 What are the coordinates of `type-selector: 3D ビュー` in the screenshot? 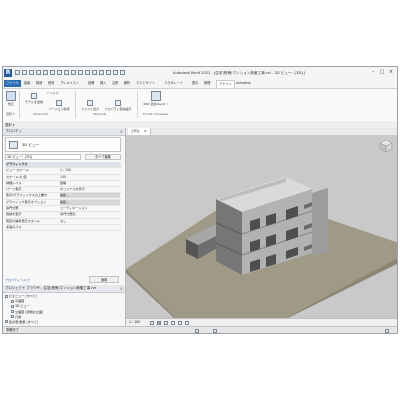 It's located at (63, 144).